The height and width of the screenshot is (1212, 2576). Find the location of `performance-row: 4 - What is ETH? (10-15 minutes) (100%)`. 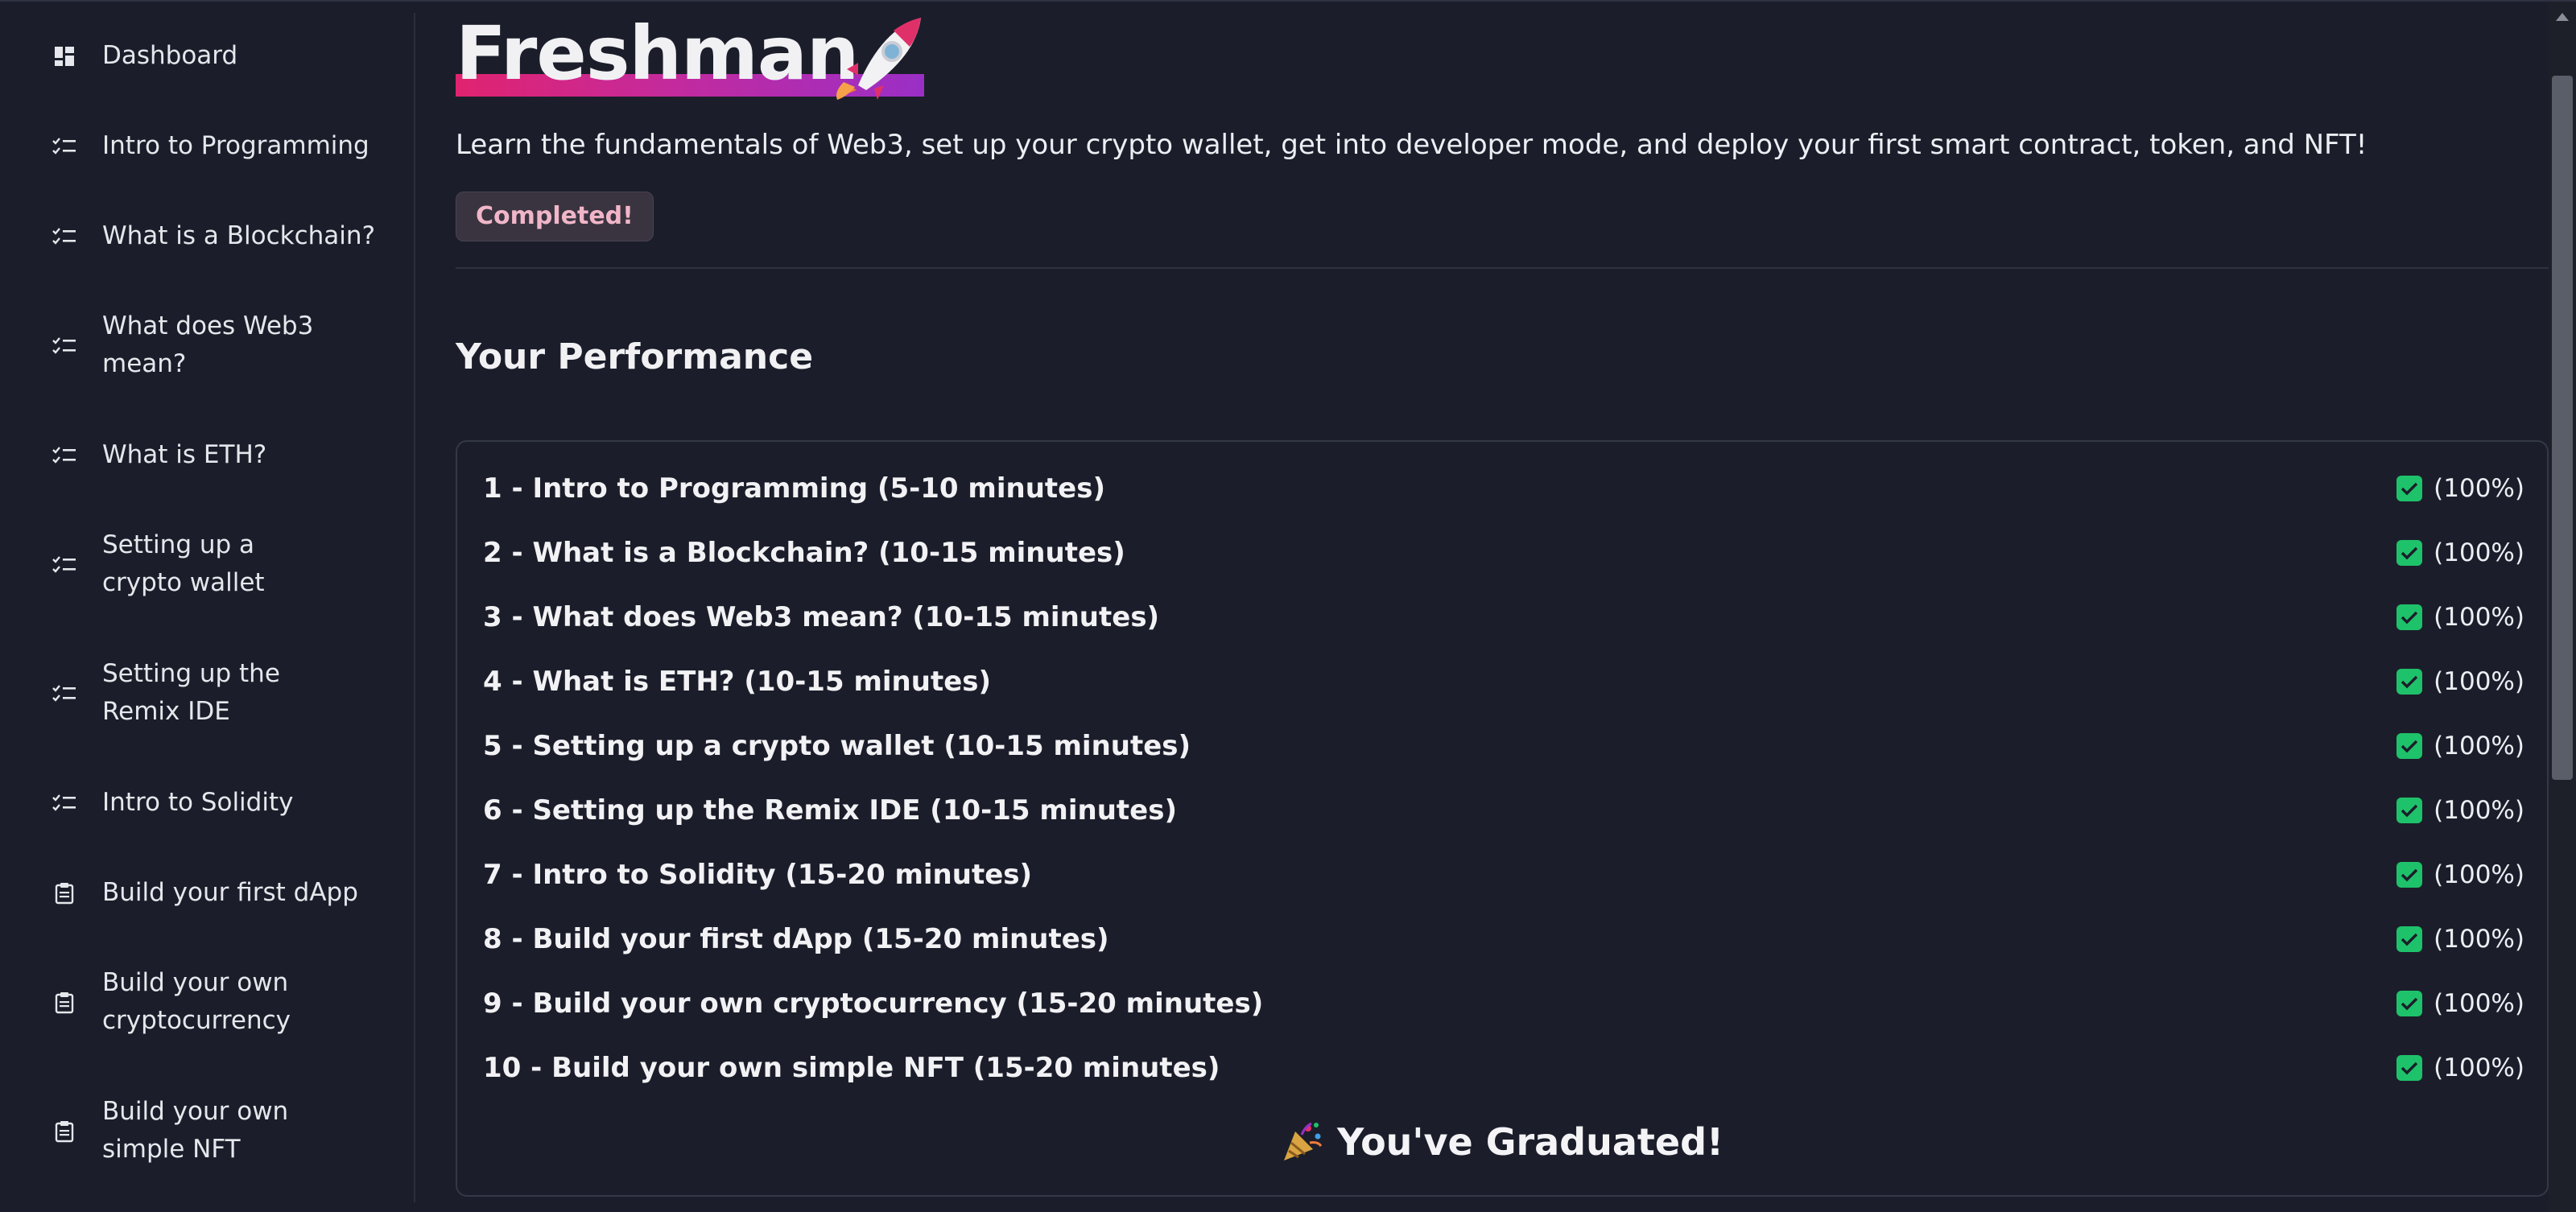

performance-row: 4 - What is ETH? (10-15 minutes) (100%) is located at coordinates (1503, 681).